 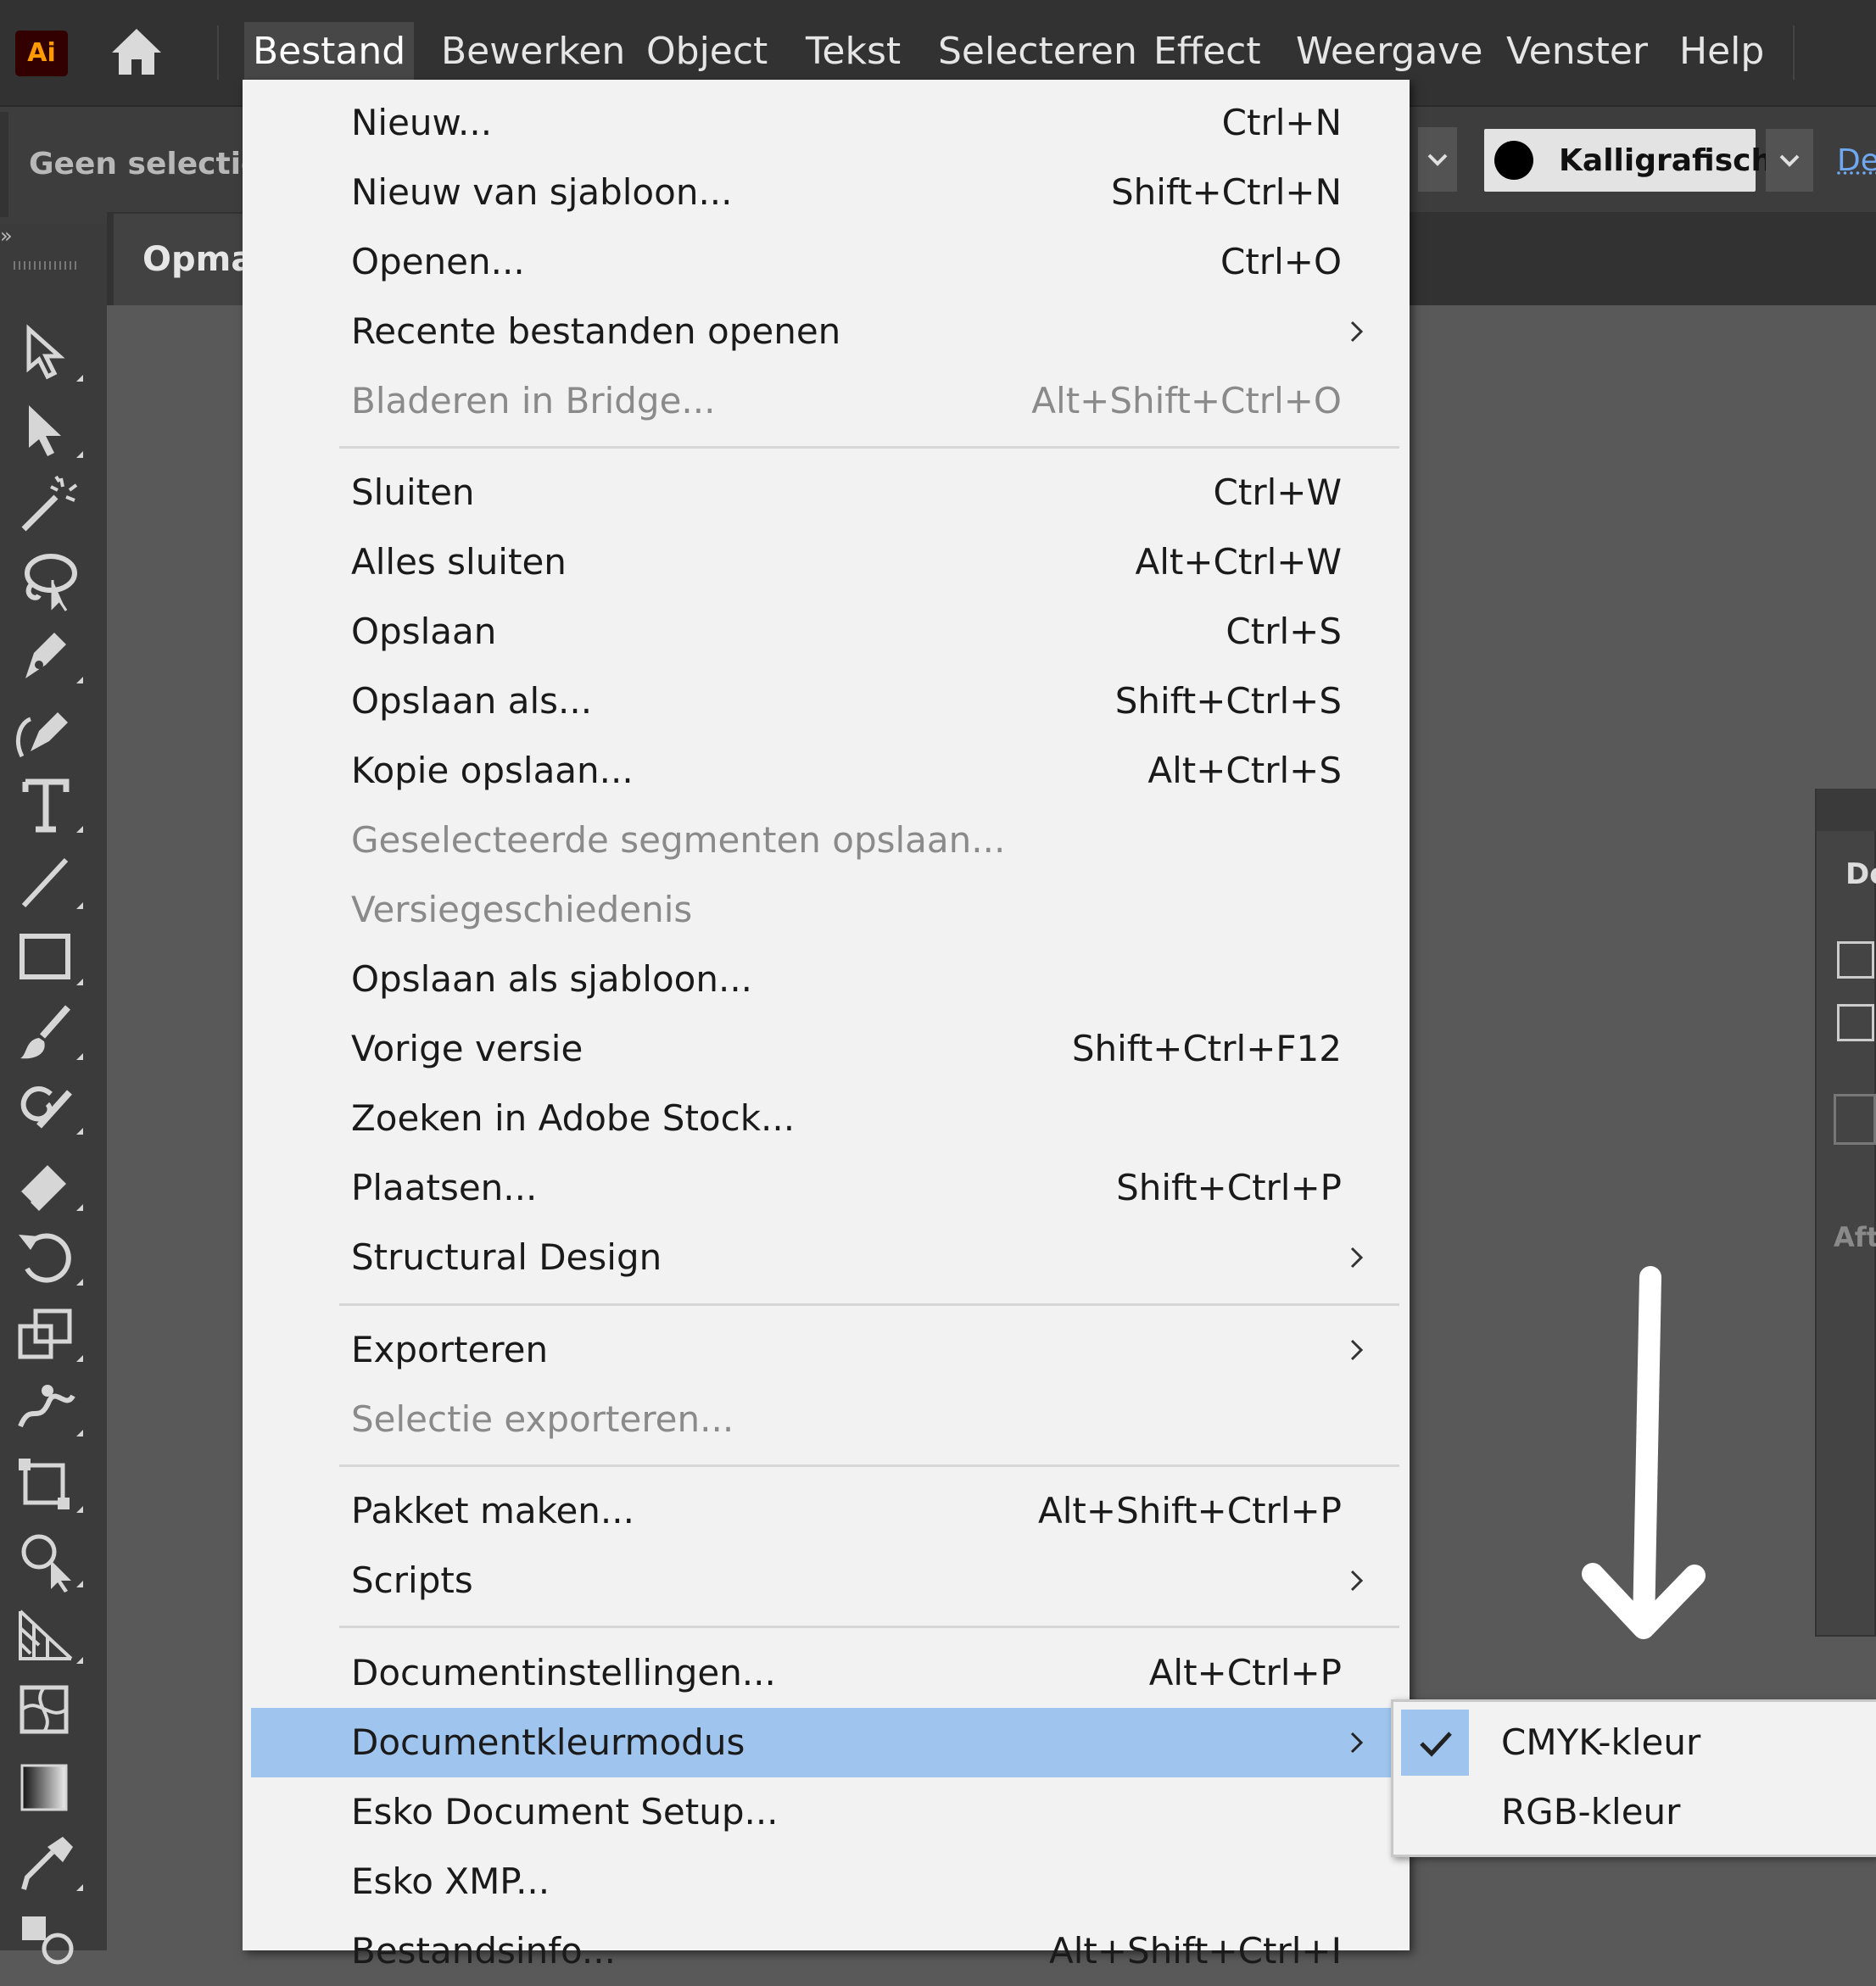 I want to click on menu-effect: Effect, so click(x=1207, y=51).